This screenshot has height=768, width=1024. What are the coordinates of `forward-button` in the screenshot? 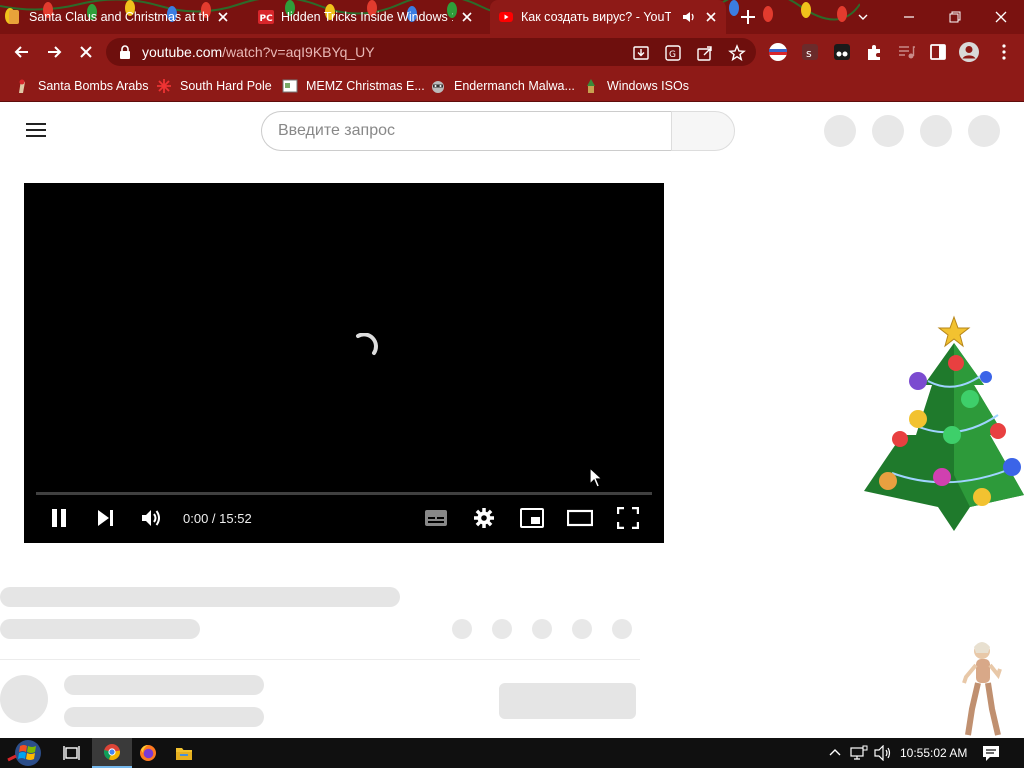 It's located at (54, 52).